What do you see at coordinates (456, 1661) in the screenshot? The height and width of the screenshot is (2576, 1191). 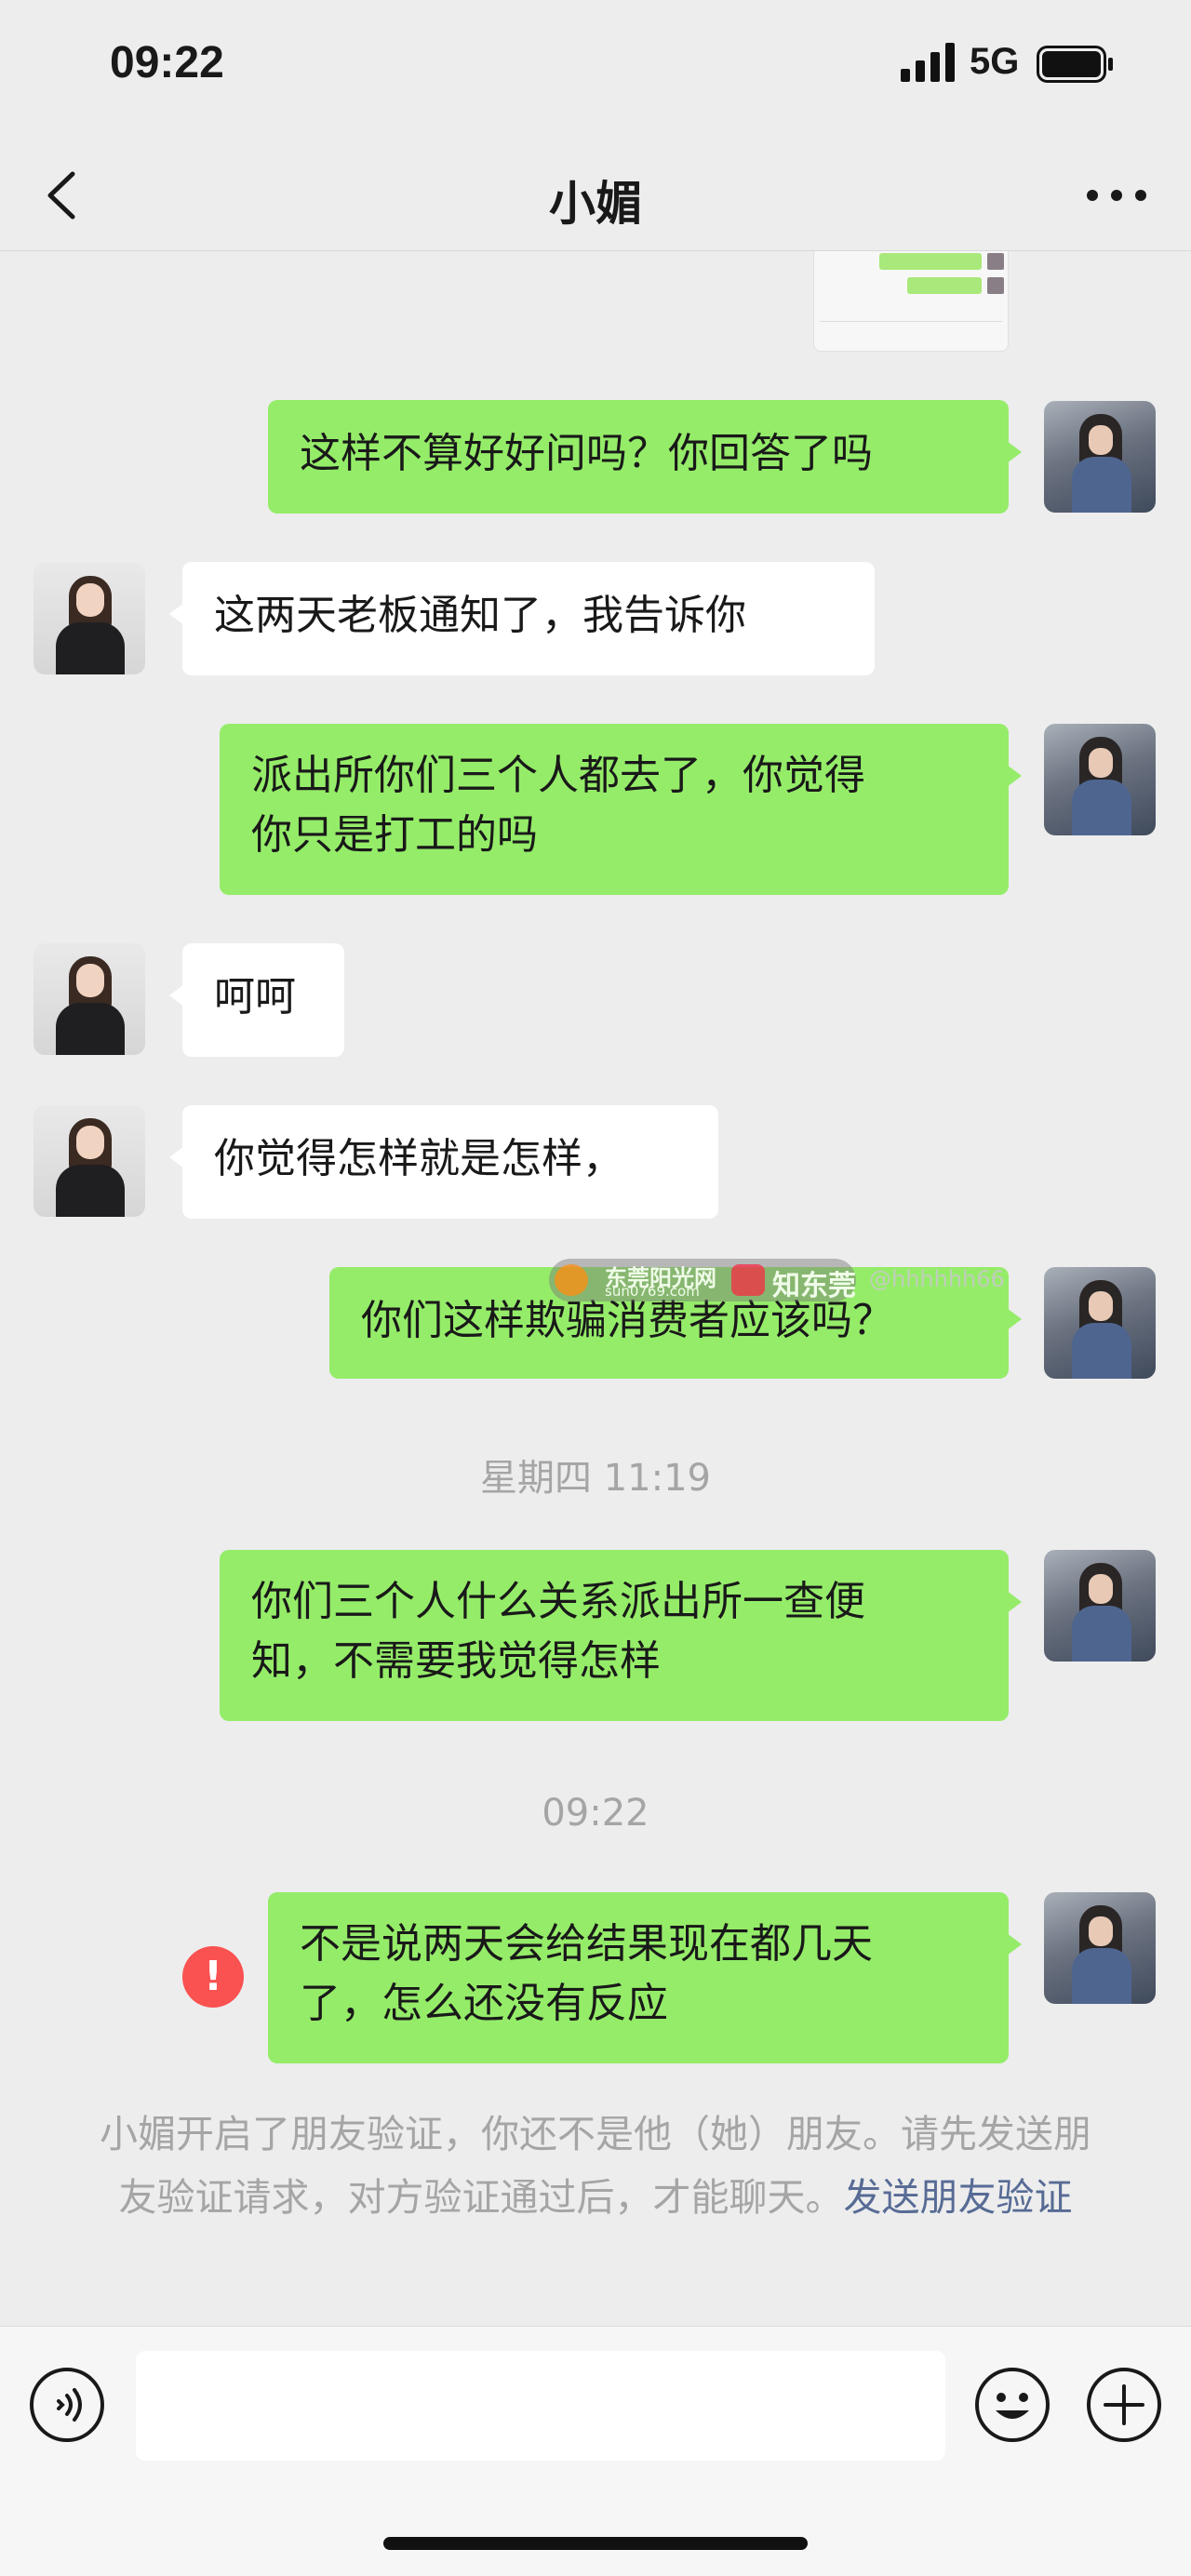 I see `message-text-line: 知，不需要我觉得怎样` at bounding box center [456, 1661].